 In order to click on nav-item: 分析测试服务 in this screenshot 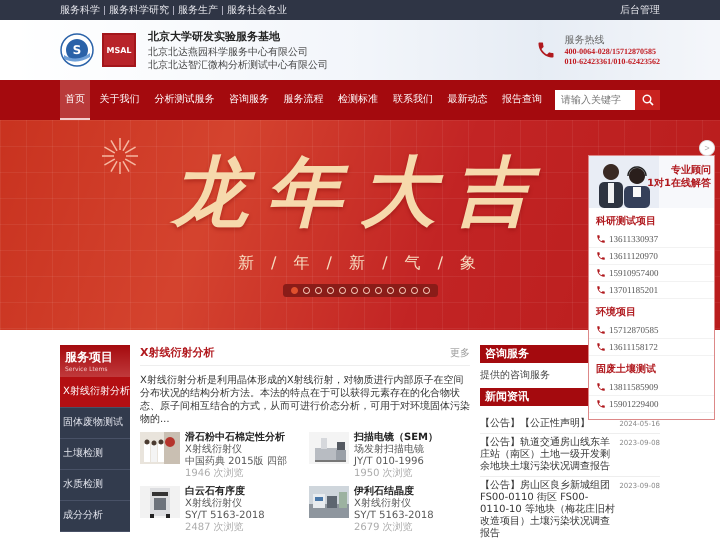, I will do `click(184, 100)`.